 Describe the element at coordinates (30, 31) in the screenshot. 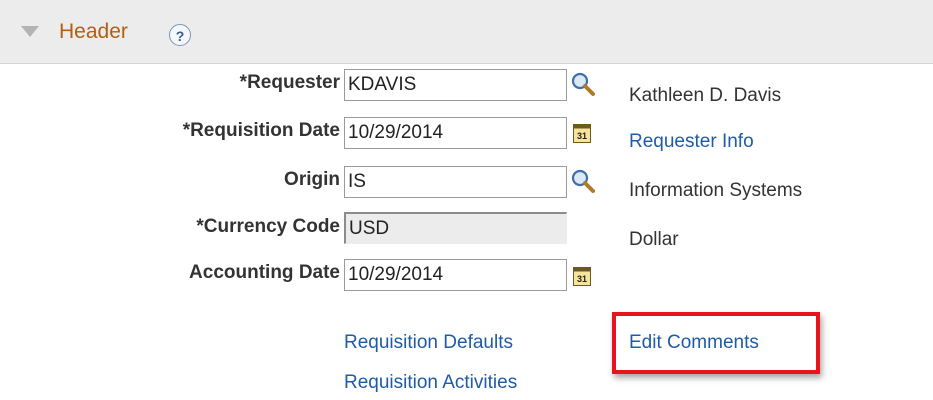

I see `collapse-triangle-icon` at that location.